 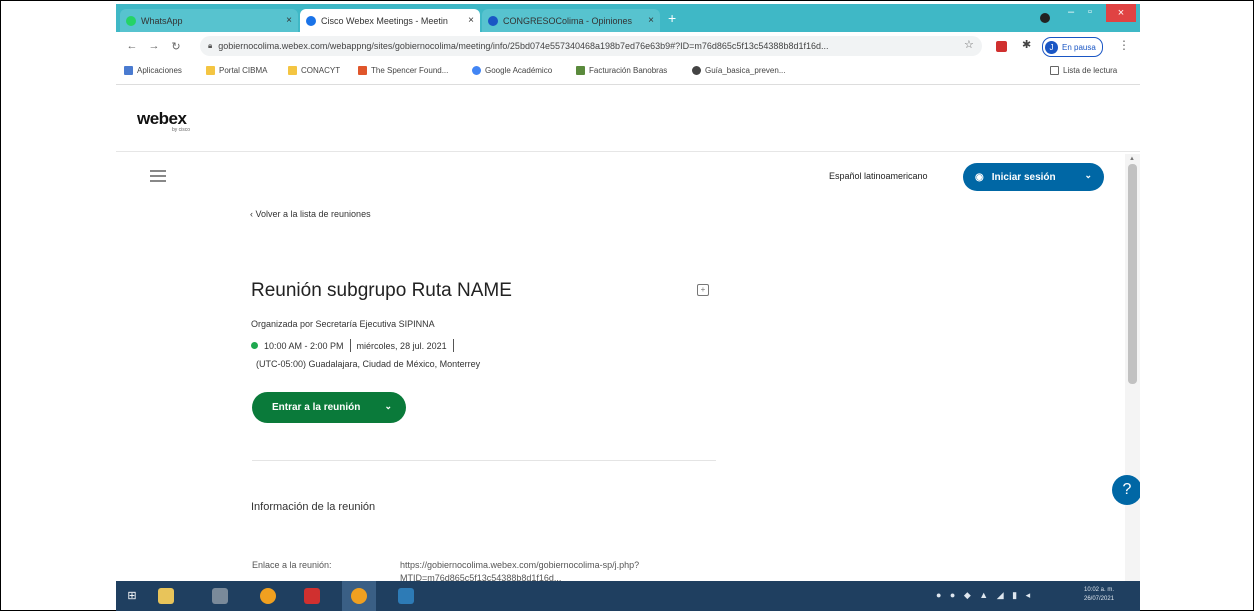 What do you see at coordinates (1045, 18) in the screenshot?
I see `profile-icon` at bounding box center [1045, 18].